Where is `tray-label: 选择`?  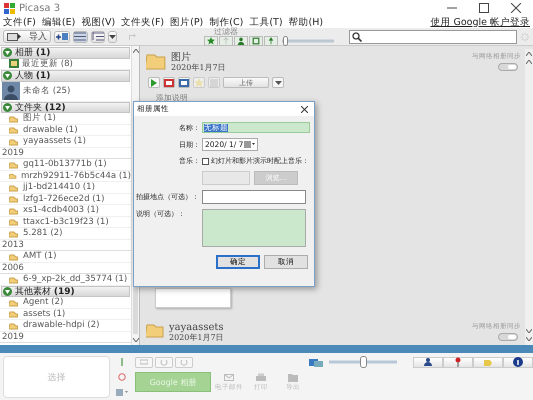 tray-label: 选择 is located at coordinates (56, 378).